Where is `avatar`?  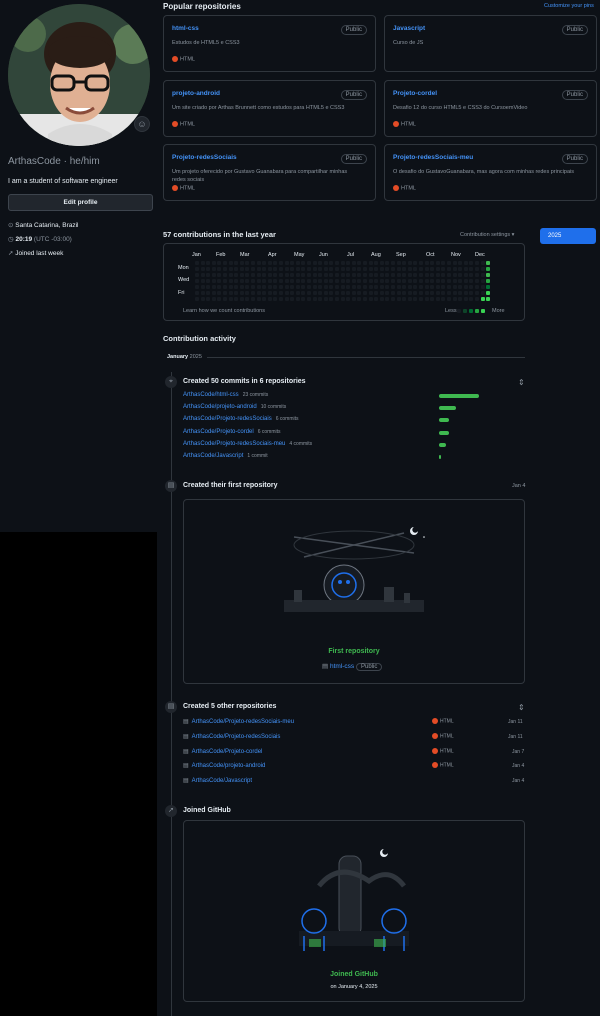 avatar is located at coordinates (79, 75).